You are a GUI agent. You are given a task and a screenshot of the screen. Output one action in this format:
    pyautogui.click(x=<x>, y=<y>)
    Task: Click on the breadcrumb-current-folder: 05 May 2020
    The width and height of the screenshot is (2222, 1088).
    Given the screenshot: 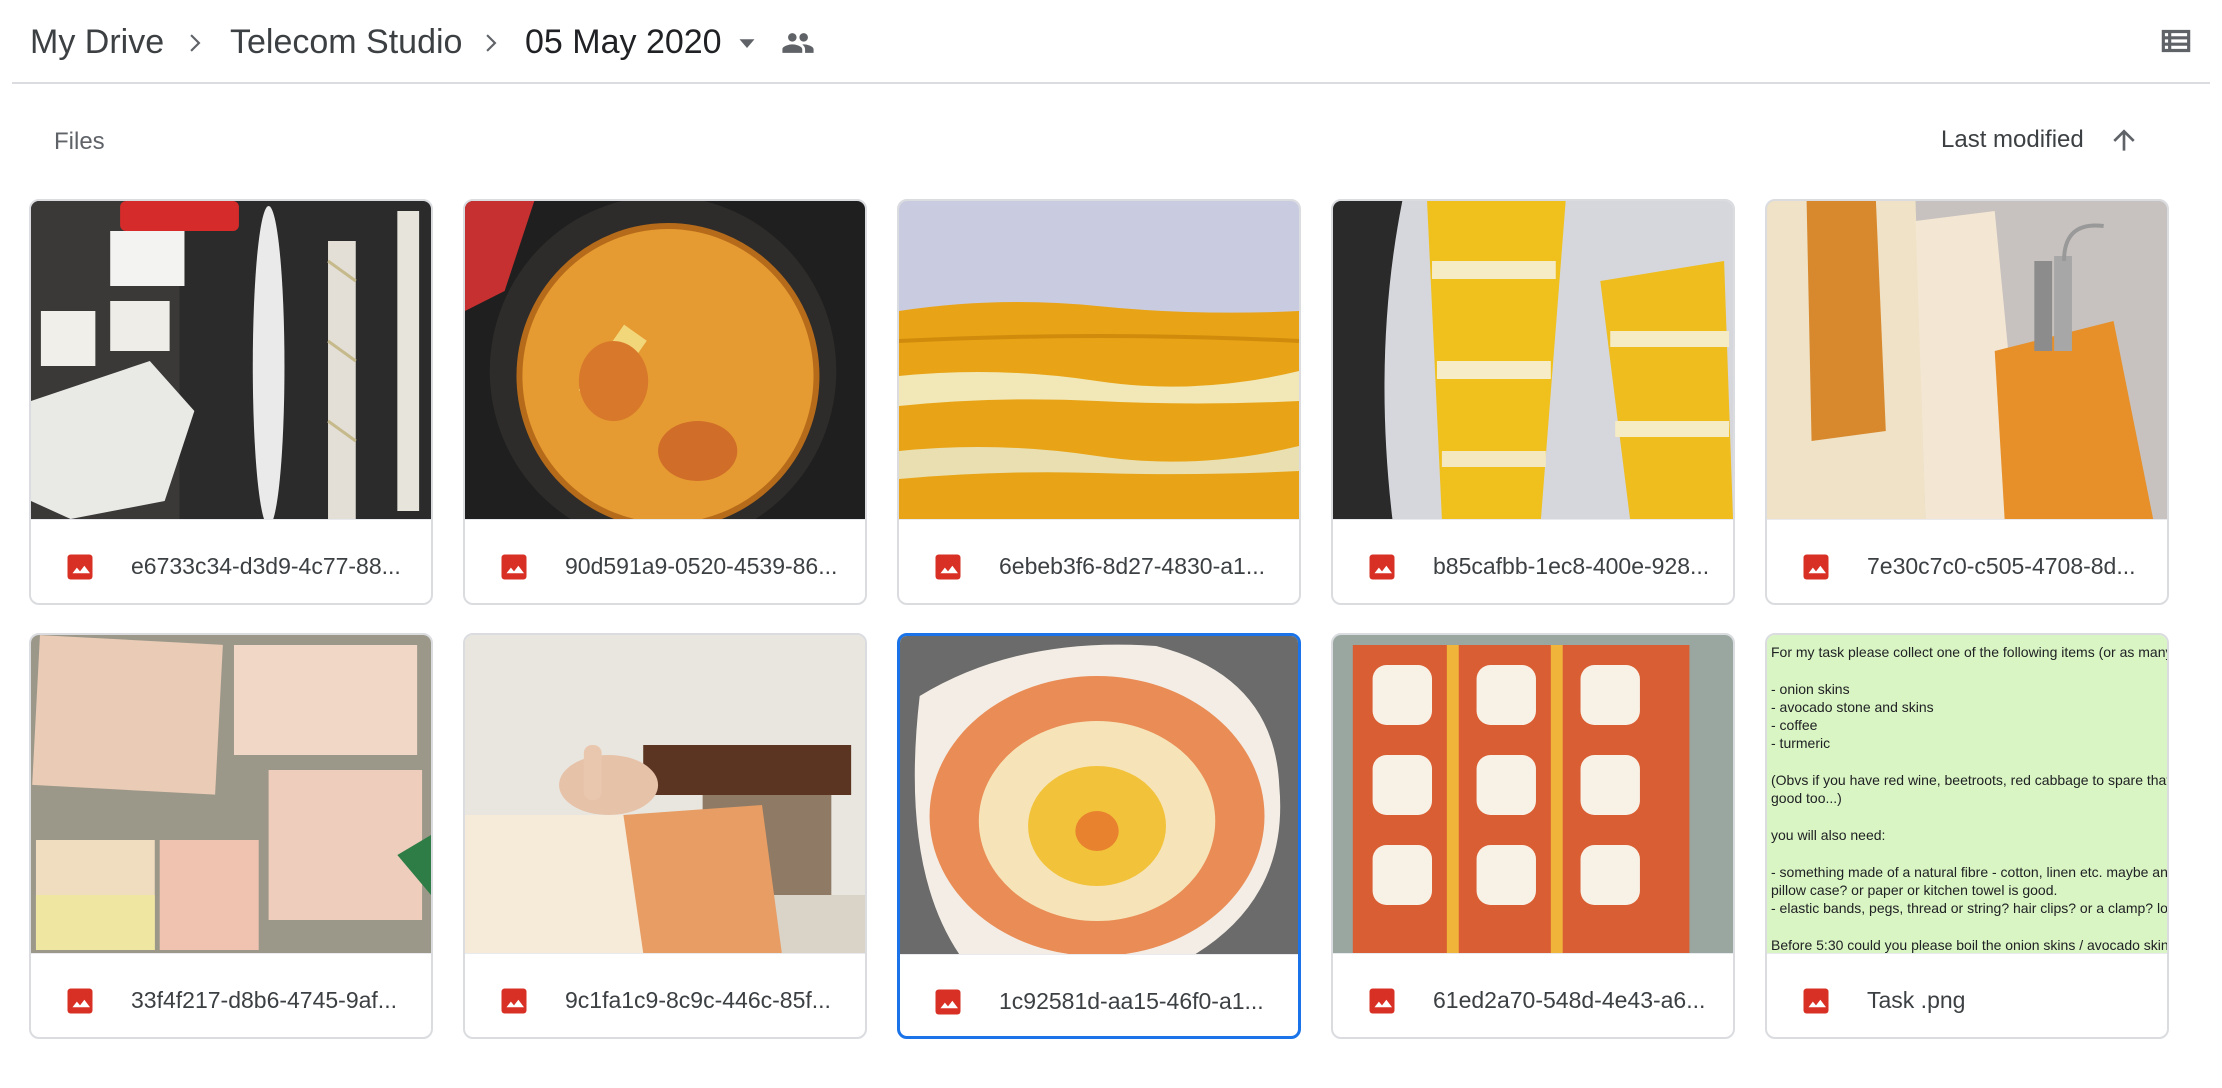 What is the action you would take?
    pyautogui.click(x=623, y=42)
    